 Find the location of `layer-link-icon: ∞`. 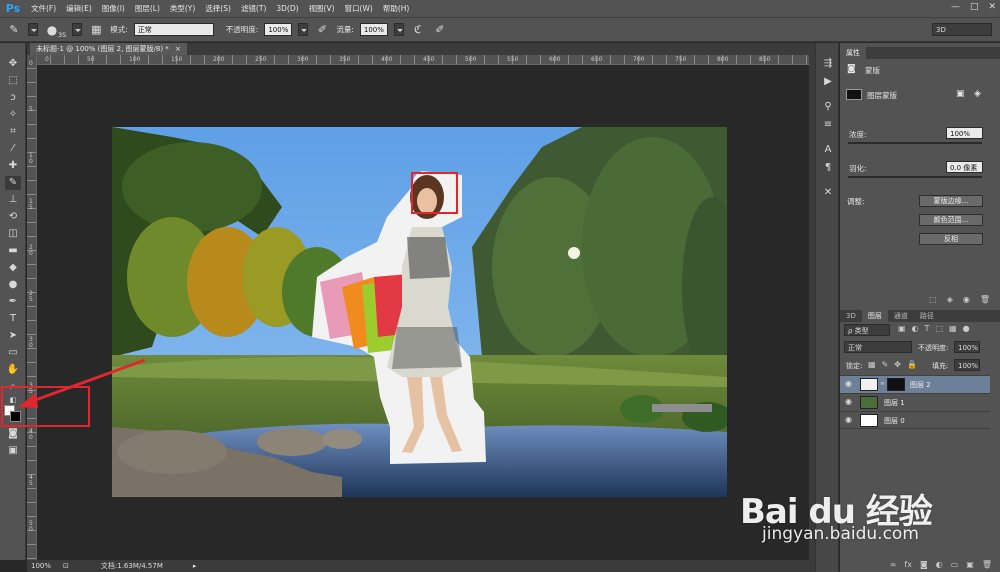

layer-link-icon: ∞ is located at coordinates (882, 383).